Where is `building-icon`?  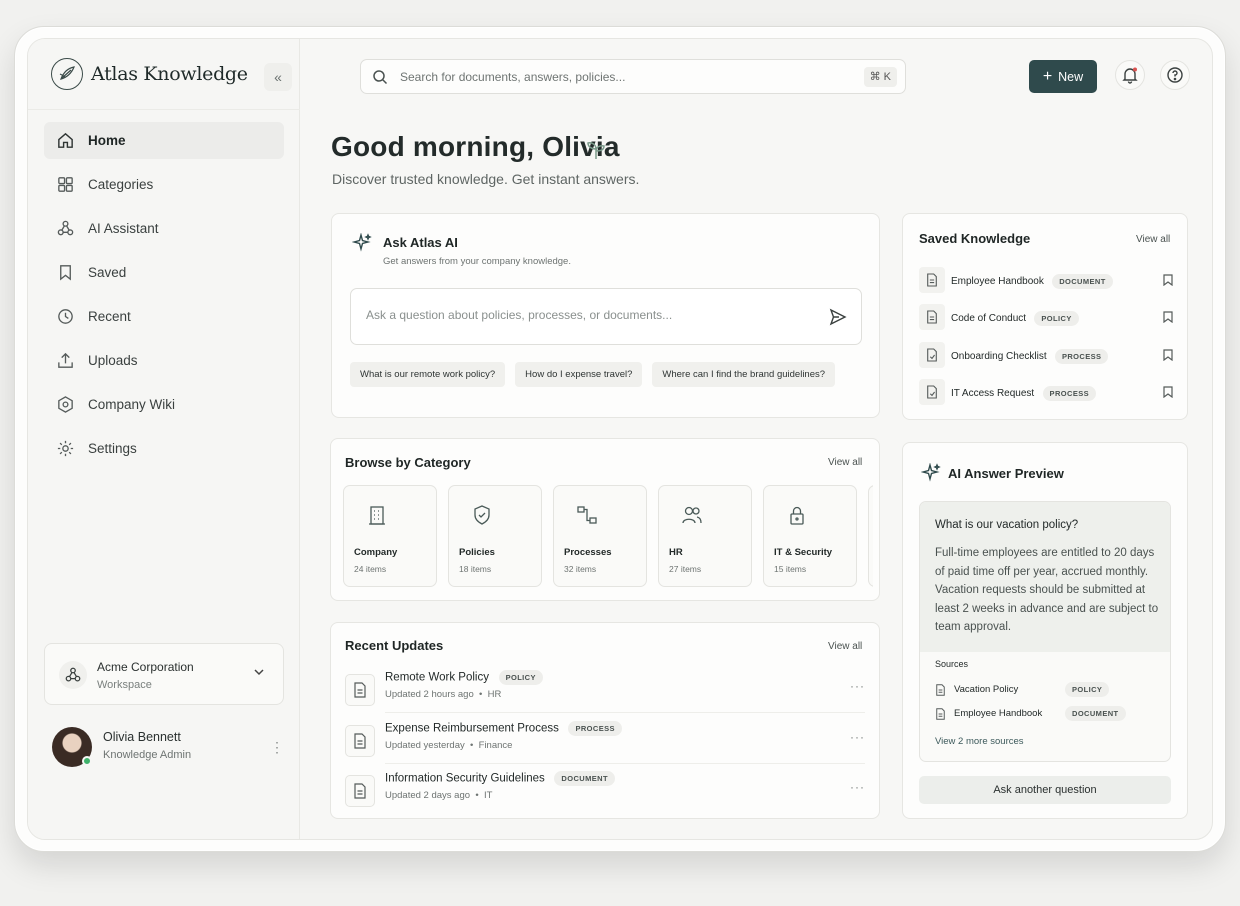 building-icon is located at coordinates (377, 515).